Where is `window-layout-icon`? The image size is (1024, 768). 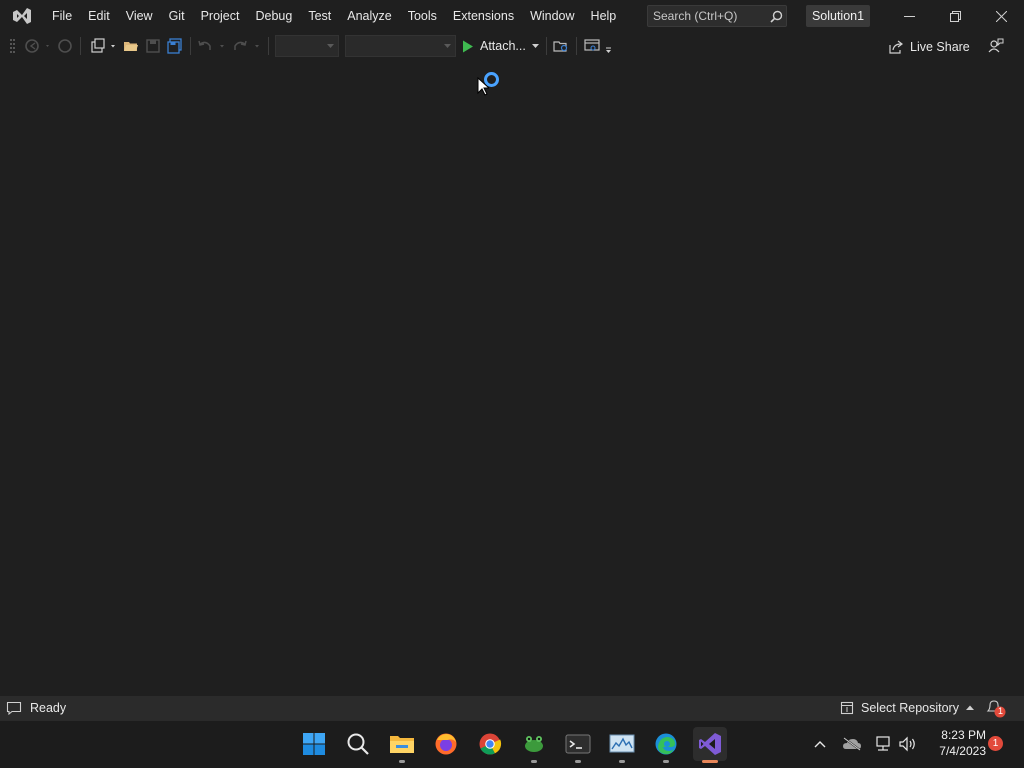
window-layout-icon is located at coordinates (597, 46).